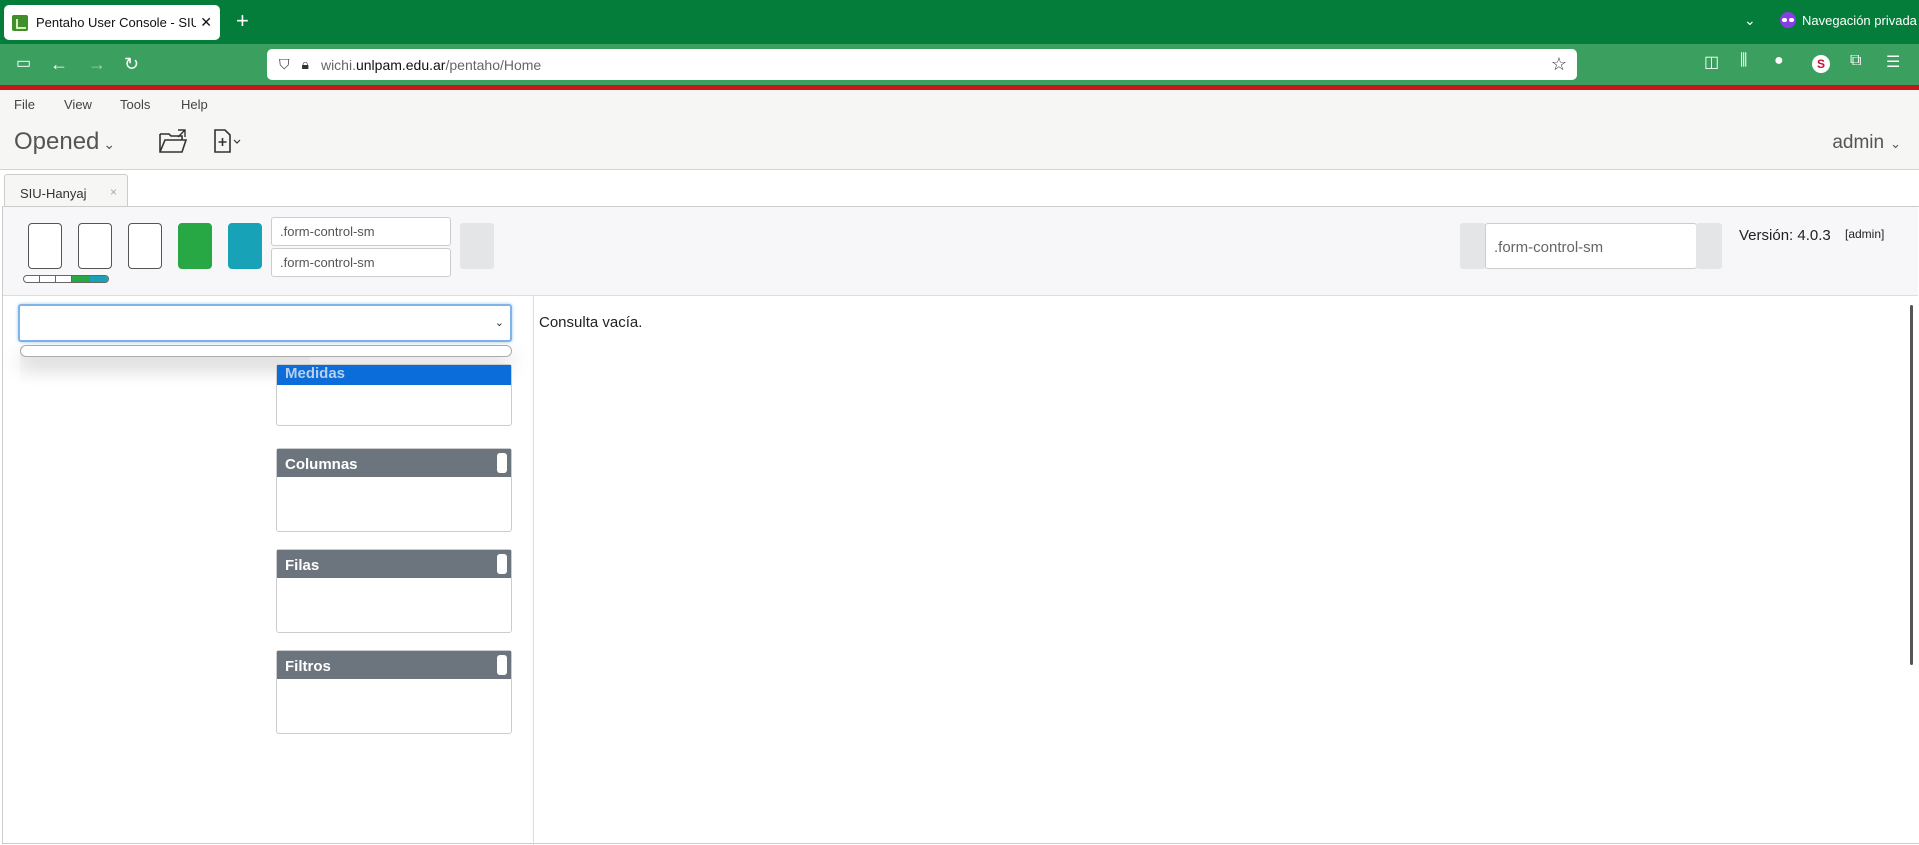 This screenshot has width=1919, height=845. Describe the element at coordinates (394, 490) in the screenshot. I see `axis-columns: Columnas` at that location.